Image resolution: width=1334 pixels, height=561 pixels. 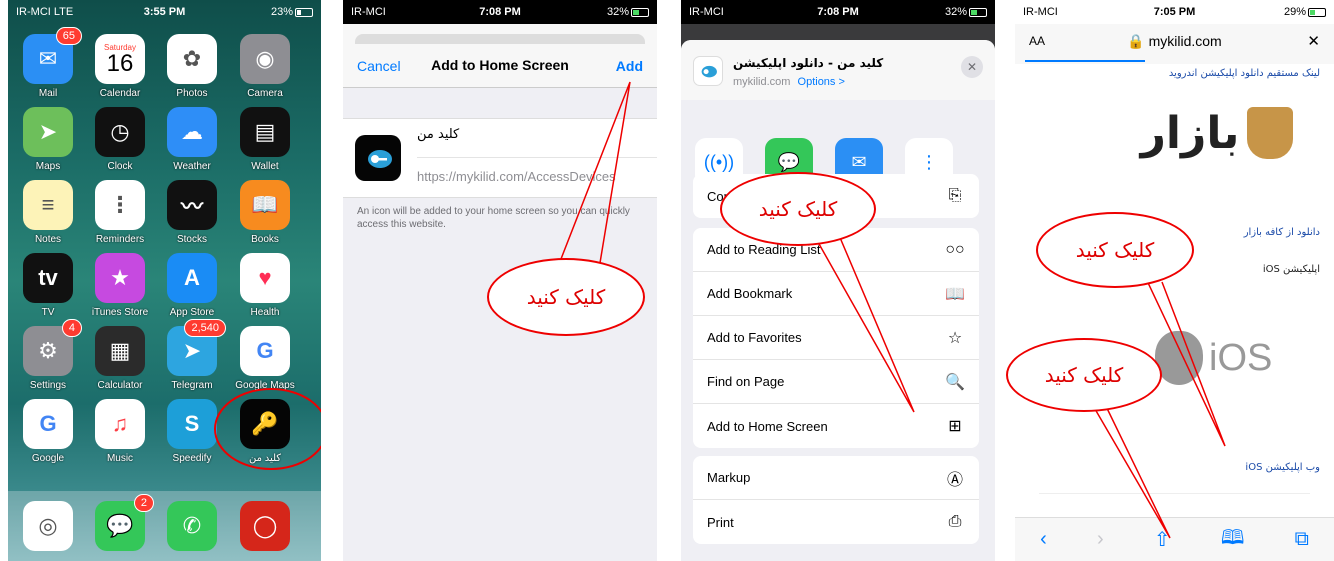 I want to click on app-itunes-store: ★ iTunes Store, so click(x=120, y=285).